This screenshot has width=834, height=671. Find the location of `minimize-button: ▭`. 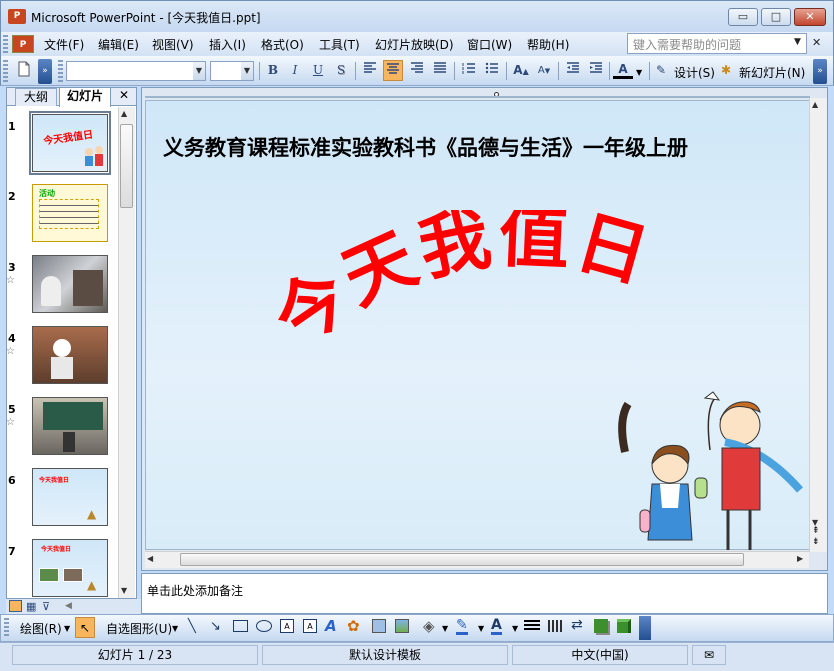

minimize-button: ▭ is located at coordinates (743, 17).